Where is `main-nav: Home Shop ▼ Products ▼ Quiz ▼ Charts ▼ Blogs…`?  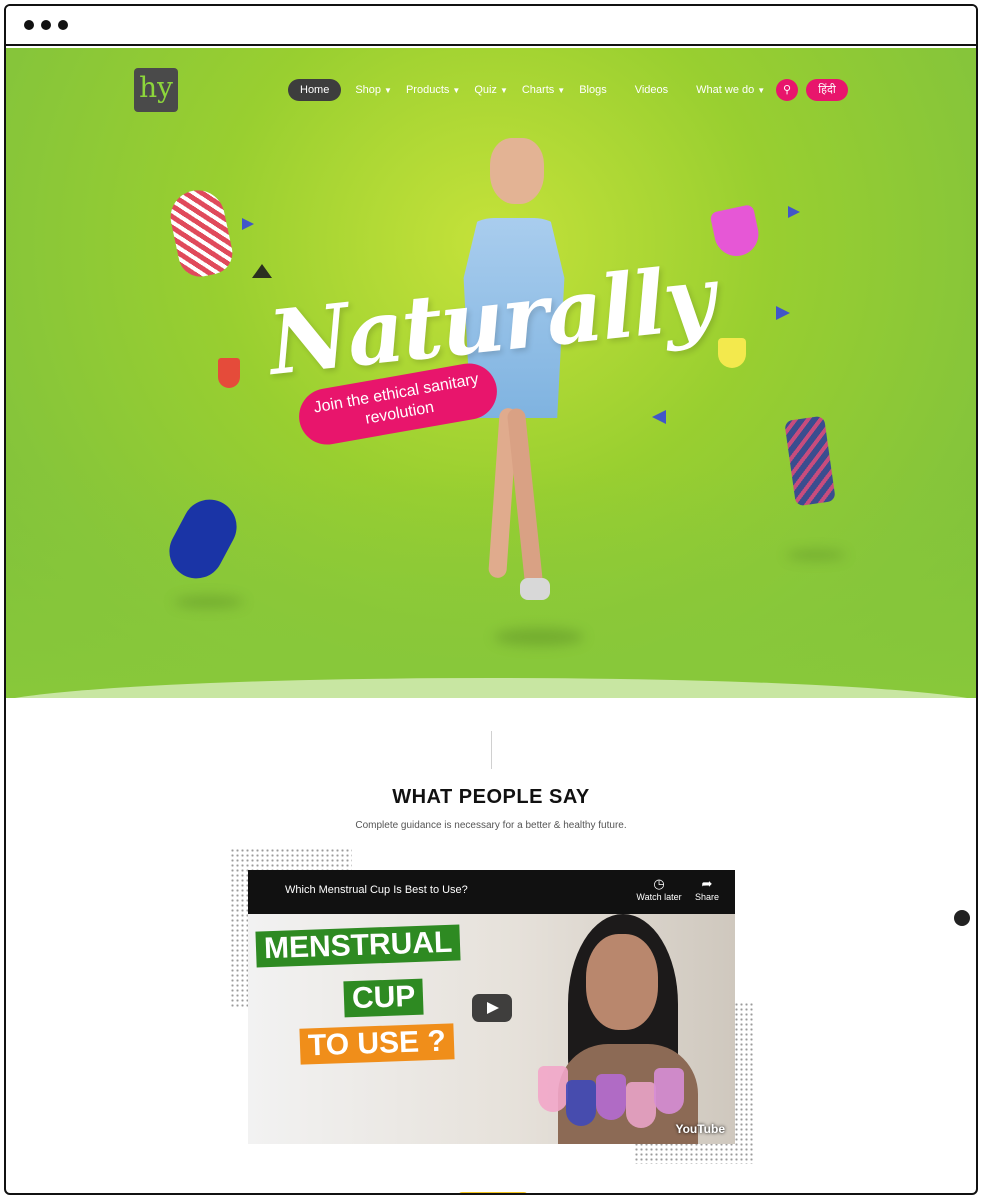 main-nav: Home Shop ▼ Products ▼ Quiz ▼ Charts ▼ Blogs… is located at coordinates (533, 90).